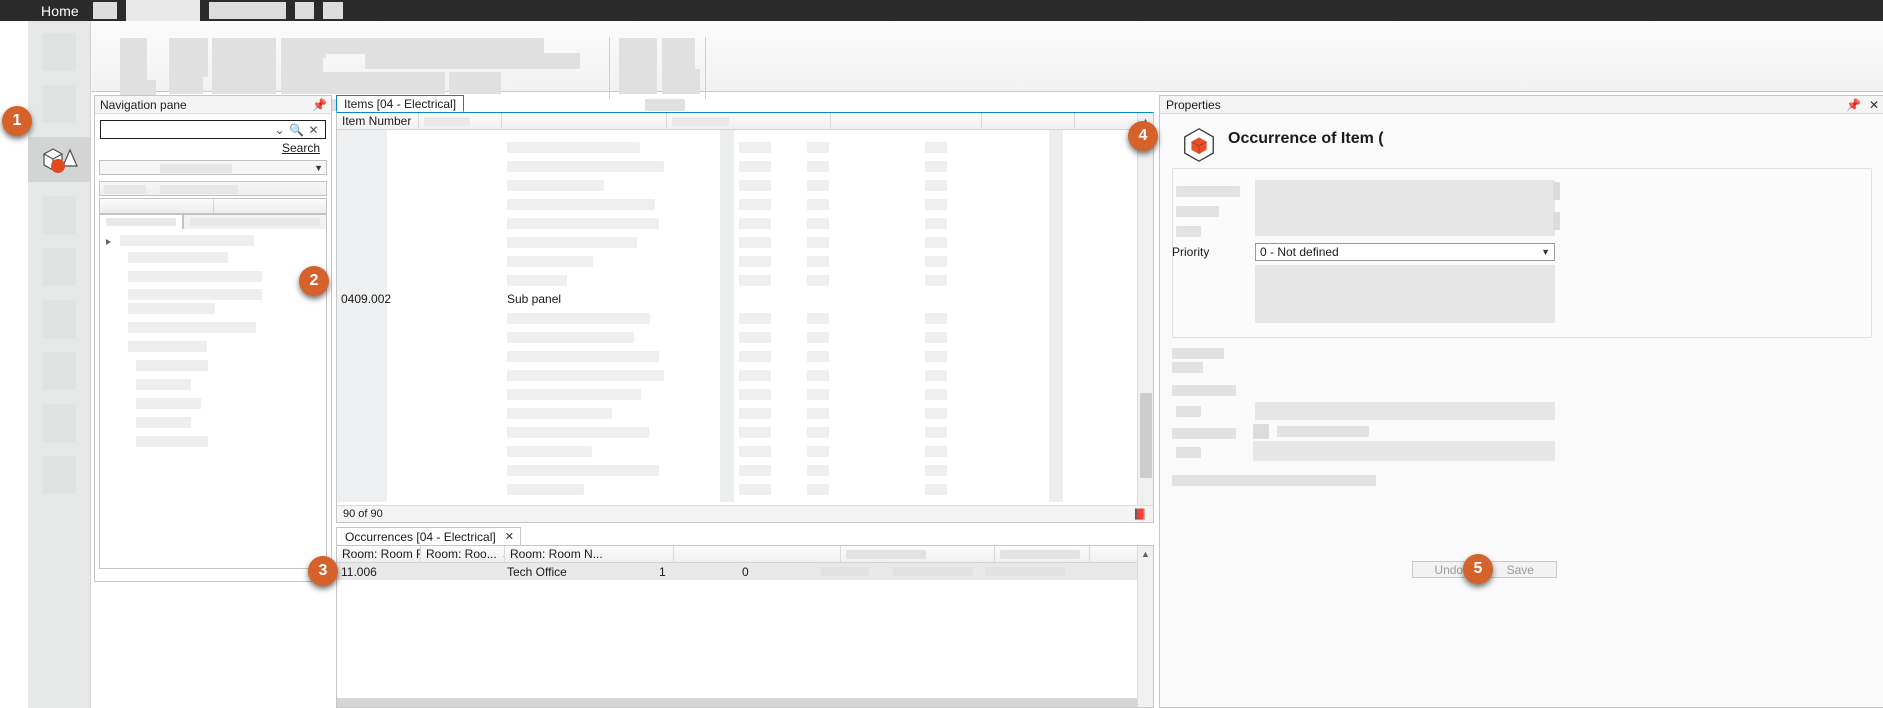 This screenshot has width=1883, height=708. Describe the element at coordinates (941, 10) in the screenshot. I see `title-bar: Home` at that location.